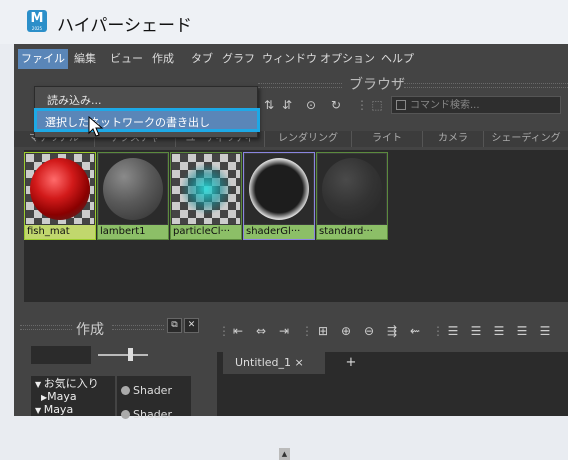  Describe the element at coordinates (287, 105) in the screenshot. I see `sort-type-icon: ⇵` at that location.